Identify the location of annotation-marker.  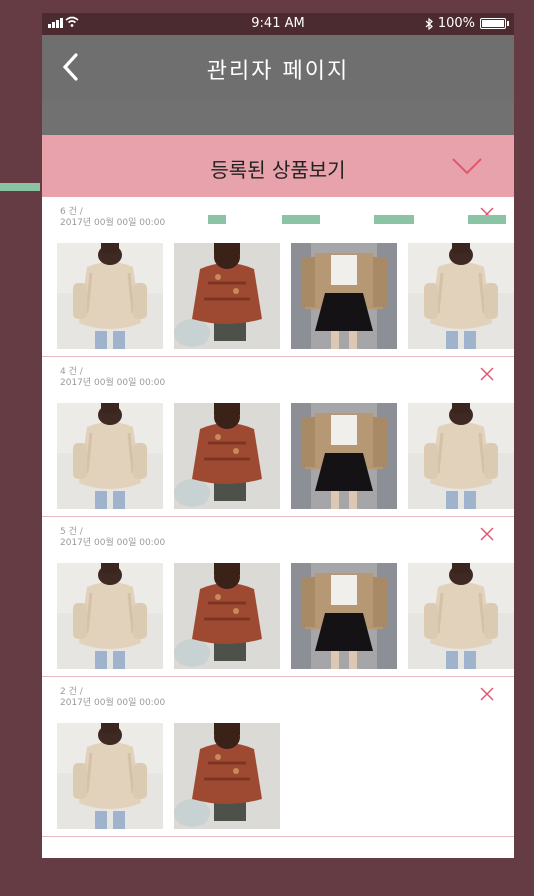
(20, 187).